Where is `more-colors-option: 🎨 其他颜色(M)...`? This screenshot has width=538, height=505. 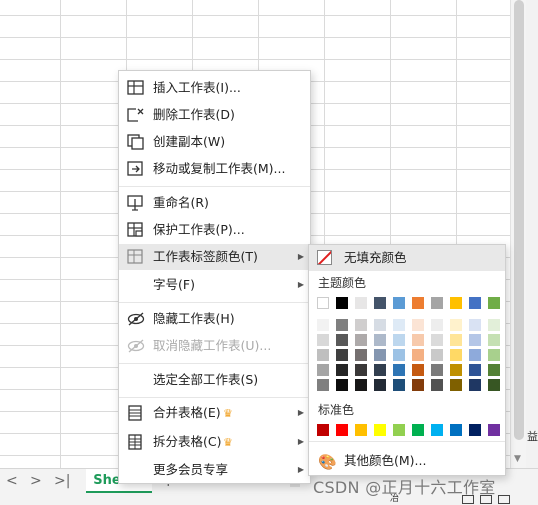
more-colors-option: 🎨 其他颜色(M)... is located at coordinates (407, 461).